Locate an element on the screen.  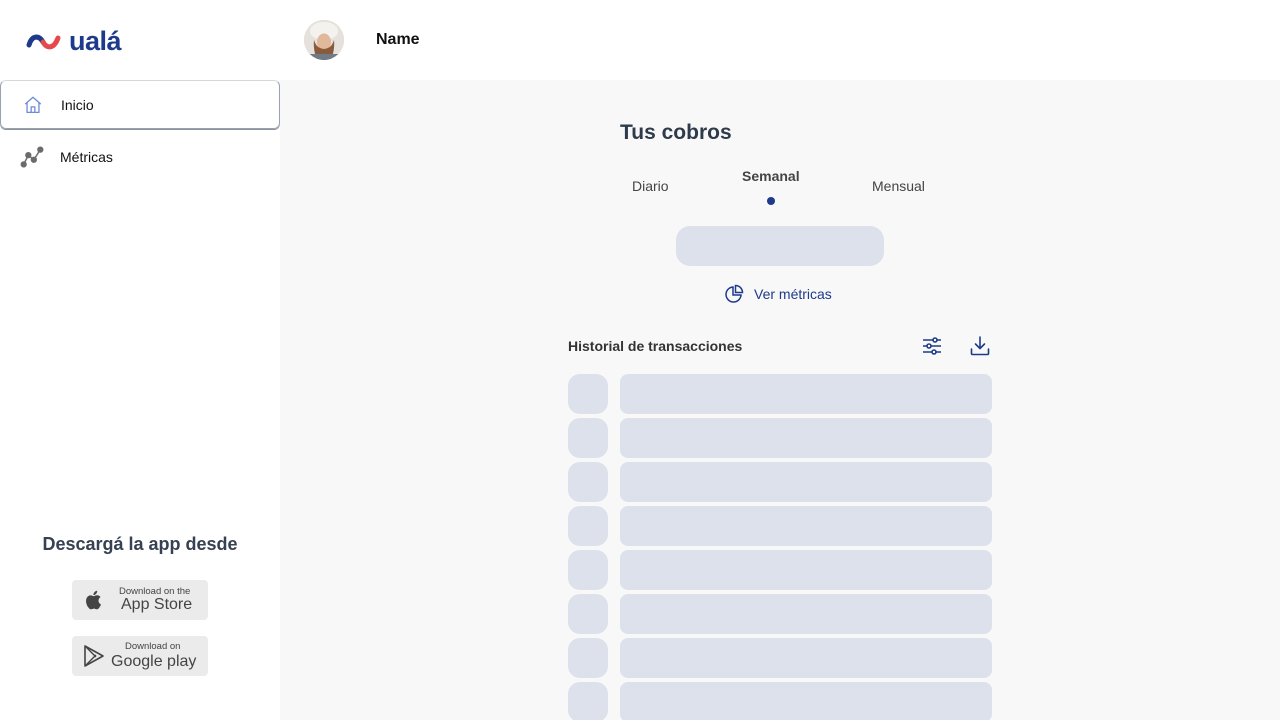
selected-tab-indicator is located at coordinates (771, 201).